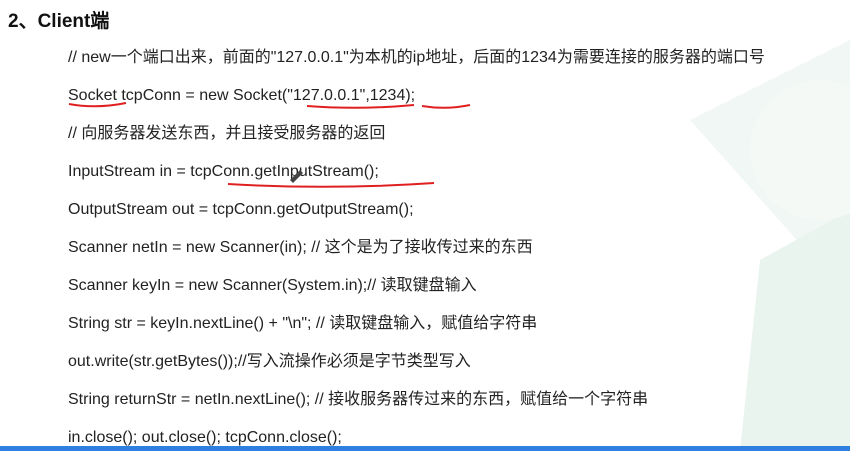 The image size is (850, 451). What do you see at coordinates (227, 133) in the screenshot?
I see `code-line-3: // 向服务器发送东西，并且接受服务器的返回` at bounding box center [227, 133].